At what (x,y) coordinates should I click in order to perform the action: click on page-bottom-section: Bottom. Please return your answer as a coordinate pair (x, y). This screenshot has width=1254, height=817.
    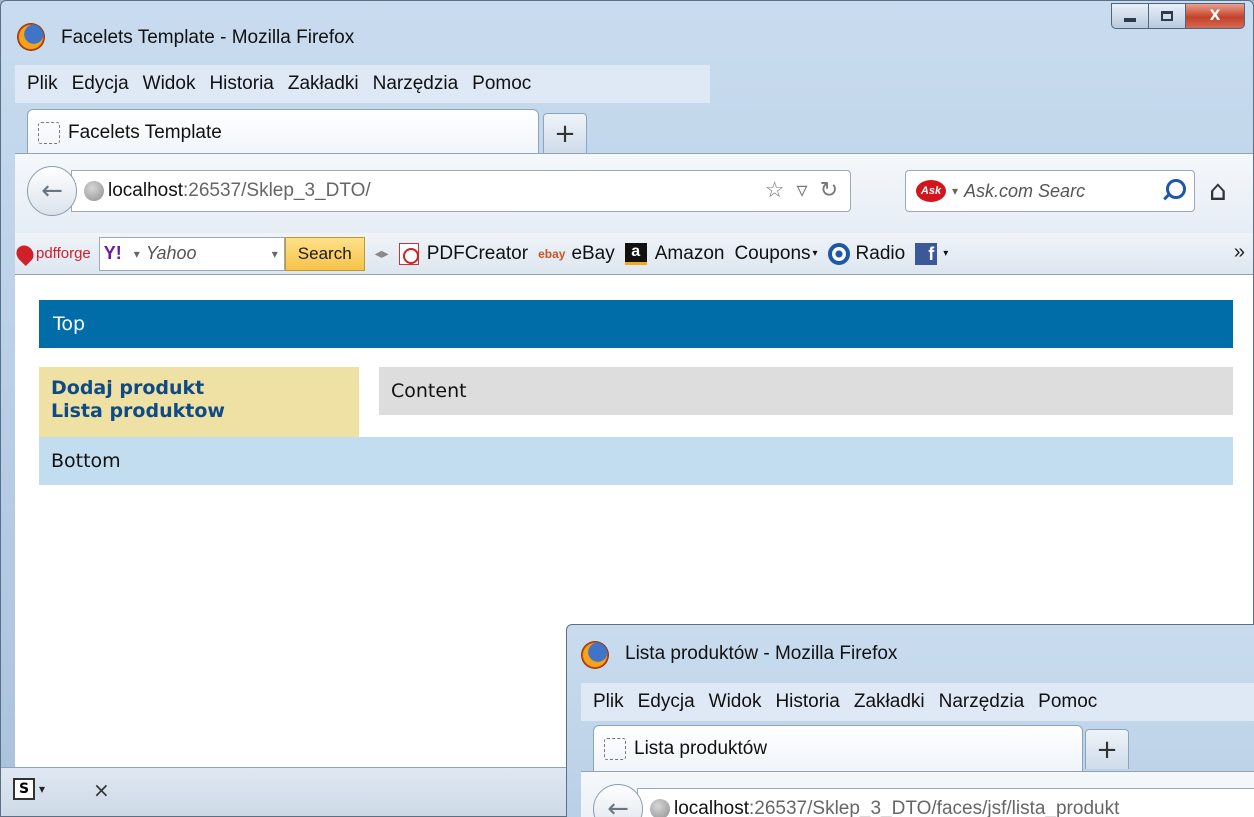
    Looking at the image, I should click on (636, 461).